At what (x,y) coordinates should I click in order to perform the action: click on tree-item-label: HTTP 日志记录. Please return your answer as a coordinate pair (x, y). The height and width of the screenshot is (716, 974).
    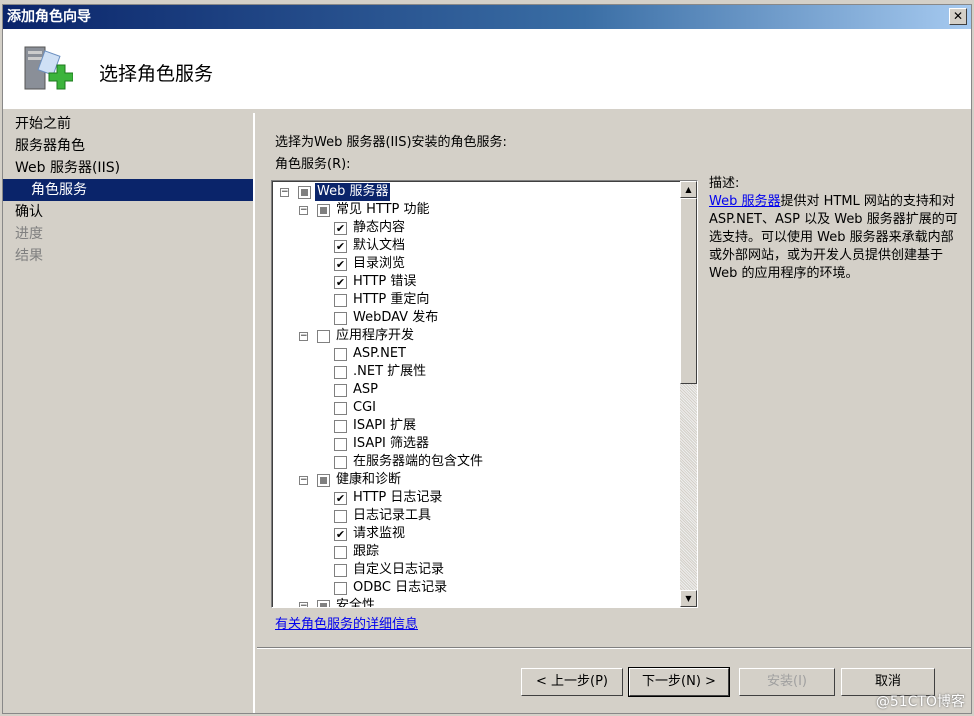
    Looking at the image, I should click on (398, 497).